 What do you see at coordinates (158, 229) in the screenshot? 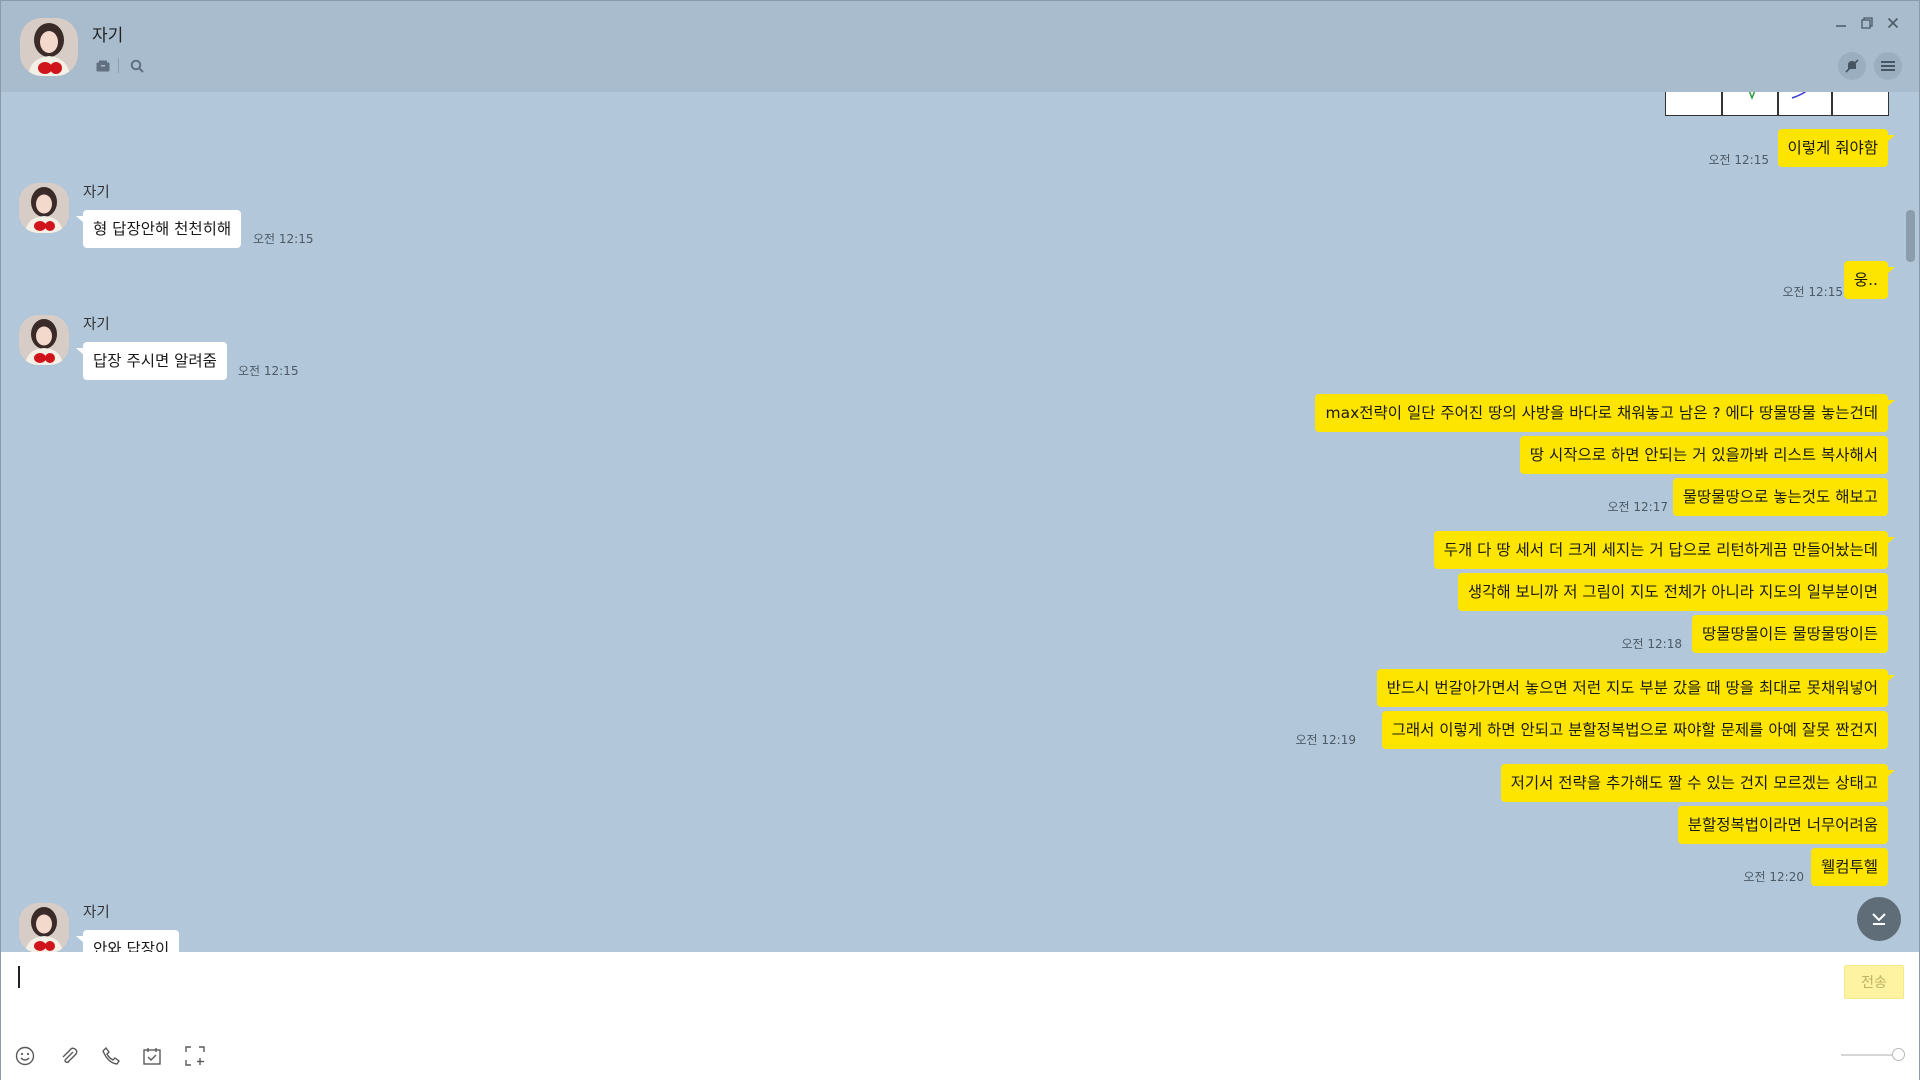
I see `their-message: 형 답장안해 천천히해` at bounding box center [158, 229].